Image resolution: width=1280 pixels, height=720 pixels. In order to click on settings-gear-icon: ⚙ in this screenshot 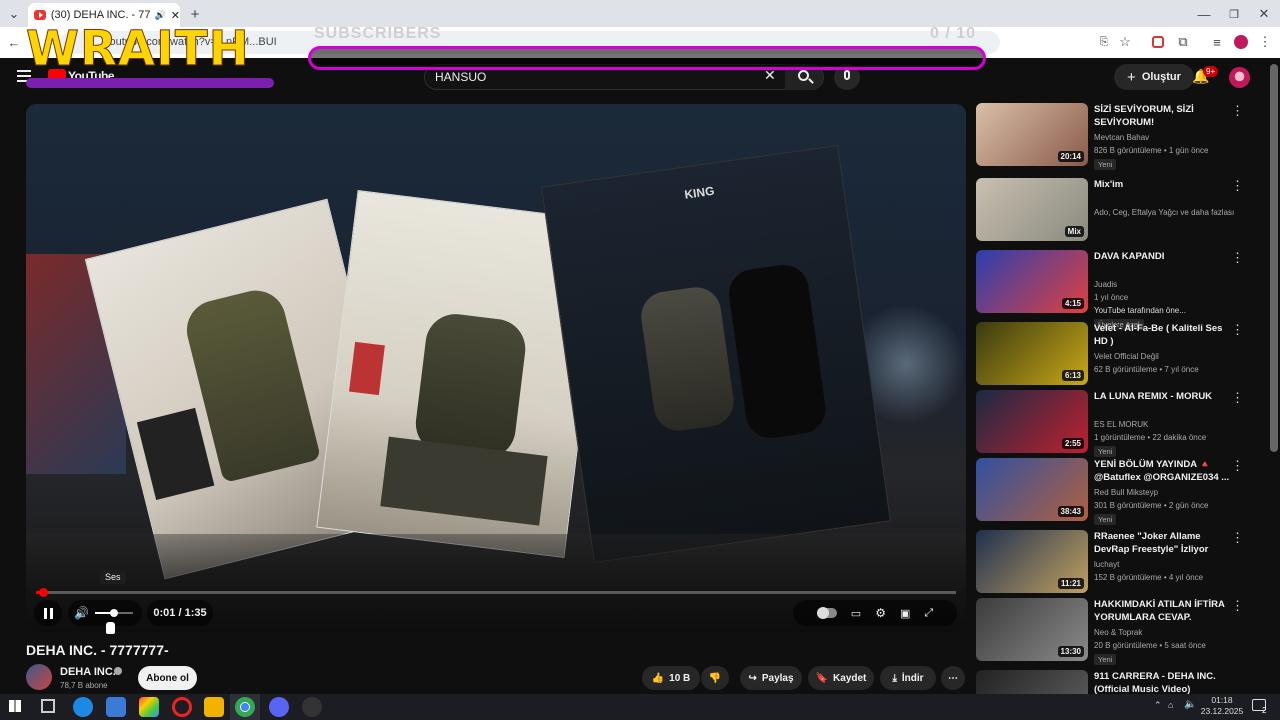, I will do `click(880, 613)`.